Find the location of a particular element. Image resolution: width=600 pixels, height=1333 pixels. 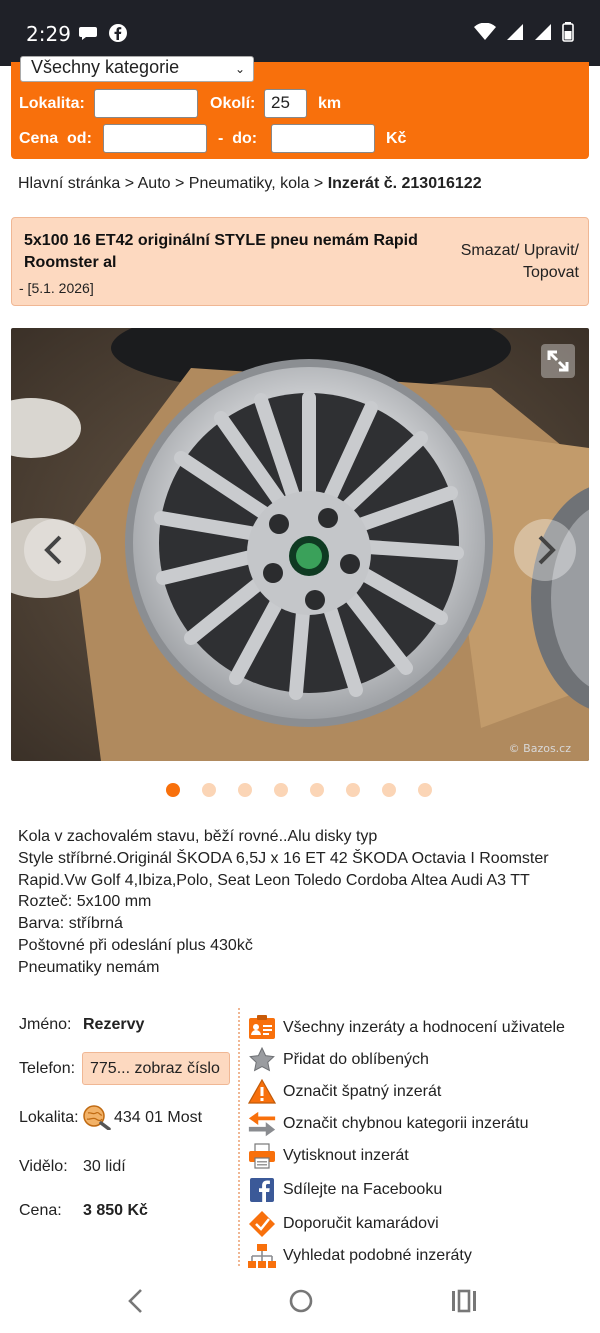

action-label: Vytisknout inzerát is located at coordinates (346, 1155).